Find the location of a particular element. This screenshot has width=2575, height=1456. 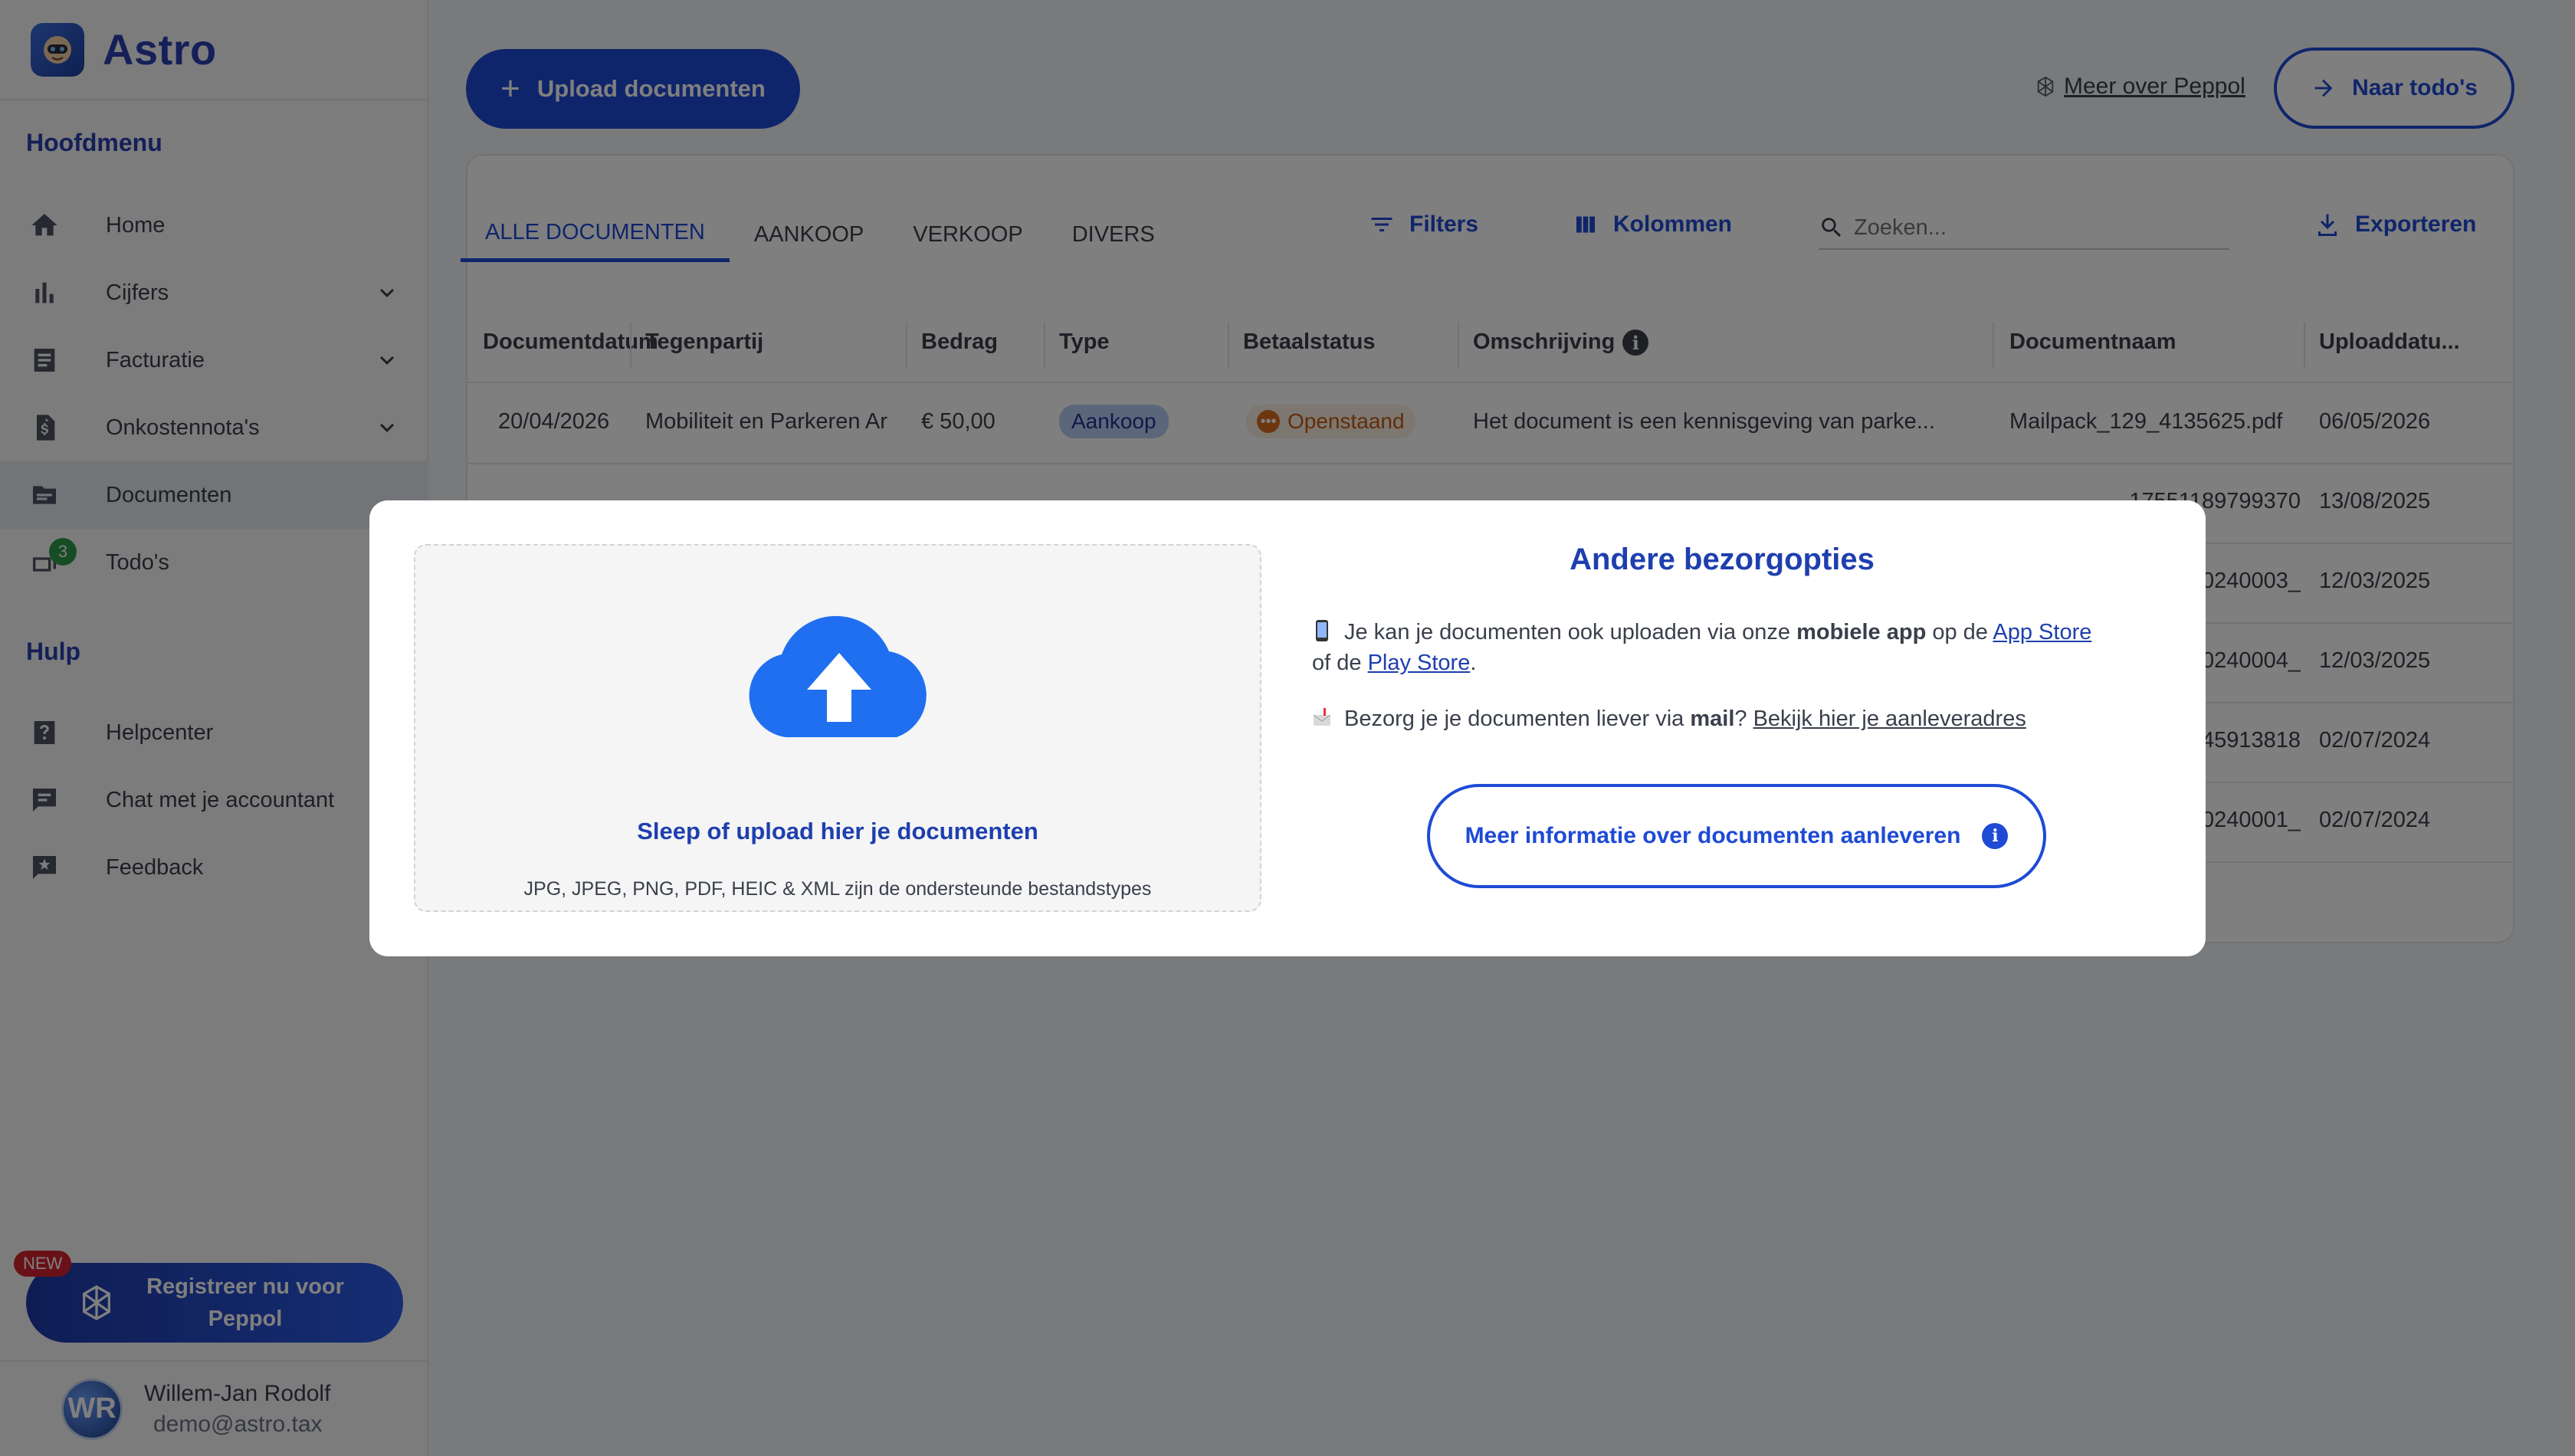

dropzone-title: Sleep of upload hier je documenten is located at coordinates (838, 831).